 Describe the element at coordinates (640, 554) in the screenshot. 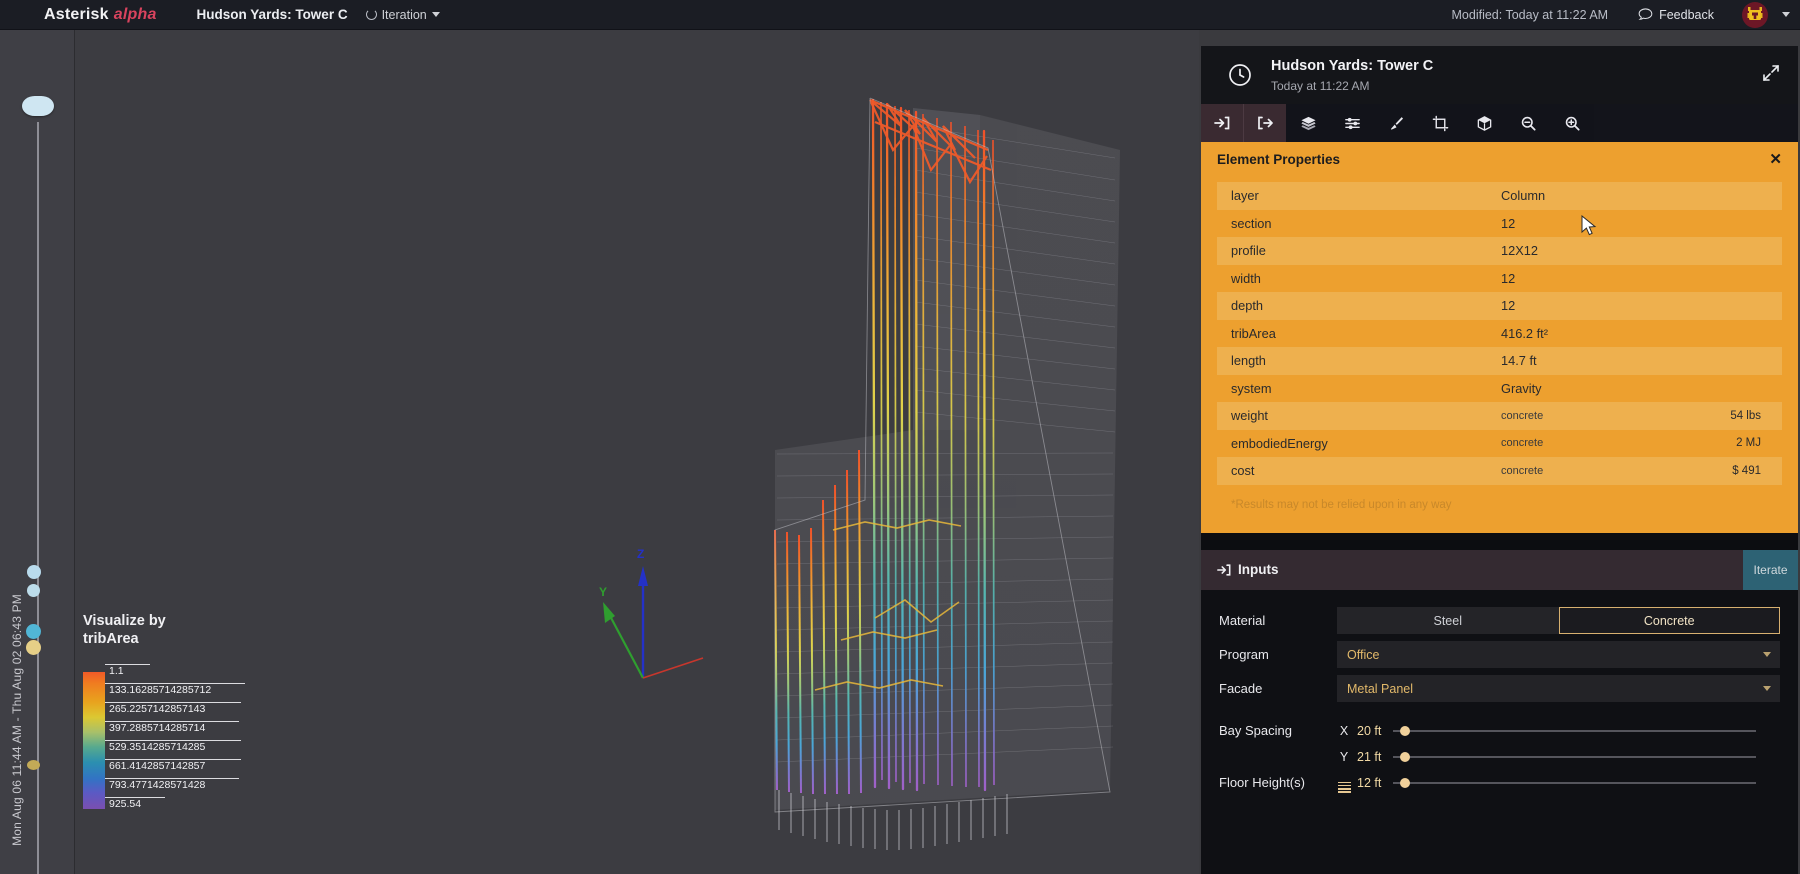

I see `axis-z-label: Z` at that location.